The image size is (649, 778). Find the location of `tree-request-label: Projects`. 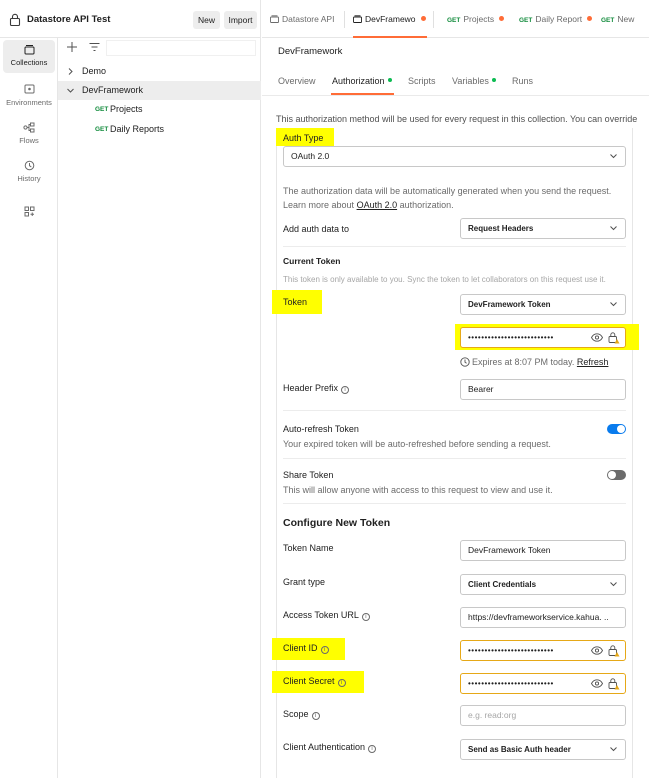

tree-request-label: Projects is located at coordinates (126, 109).